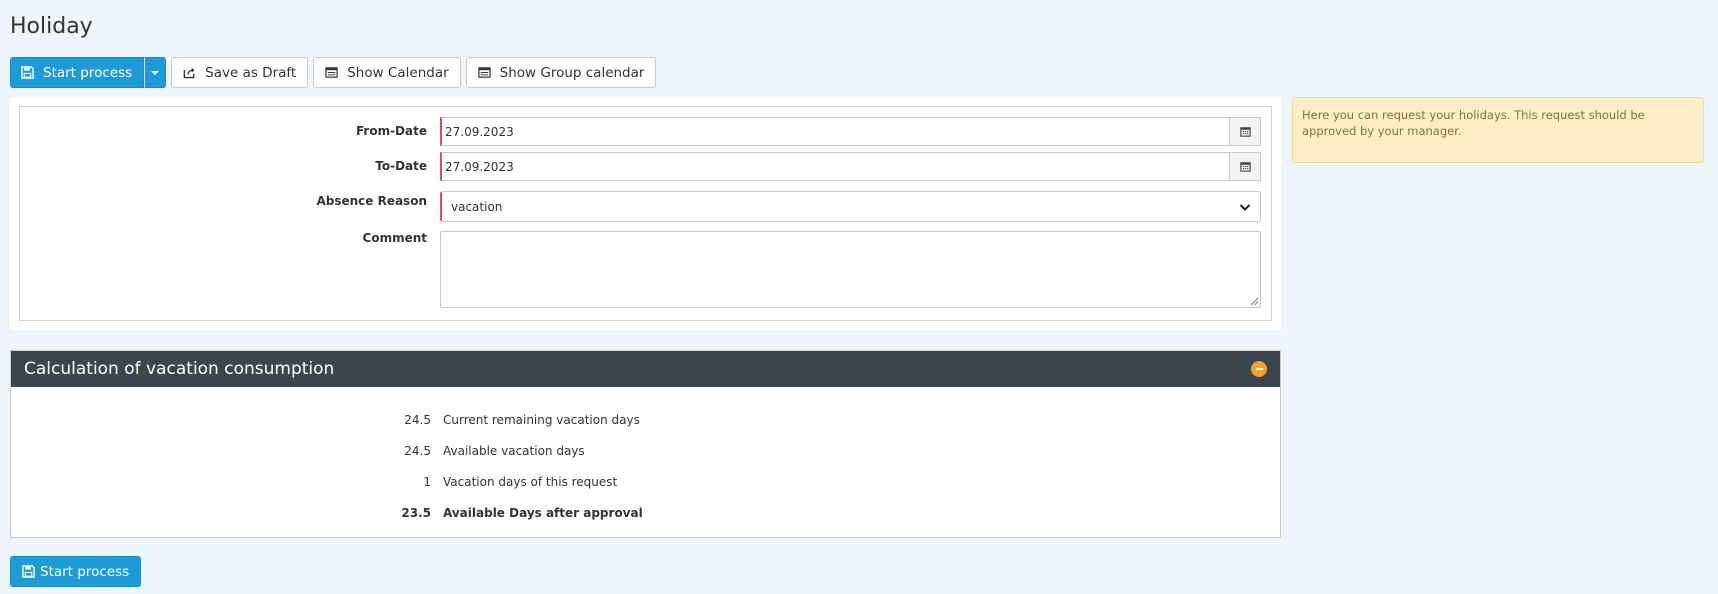 This screenshot has width=1718, height=594. Describe the element at coordinates (1254, 301) in the screenshot. I see `resize-grip-icon` at that location.